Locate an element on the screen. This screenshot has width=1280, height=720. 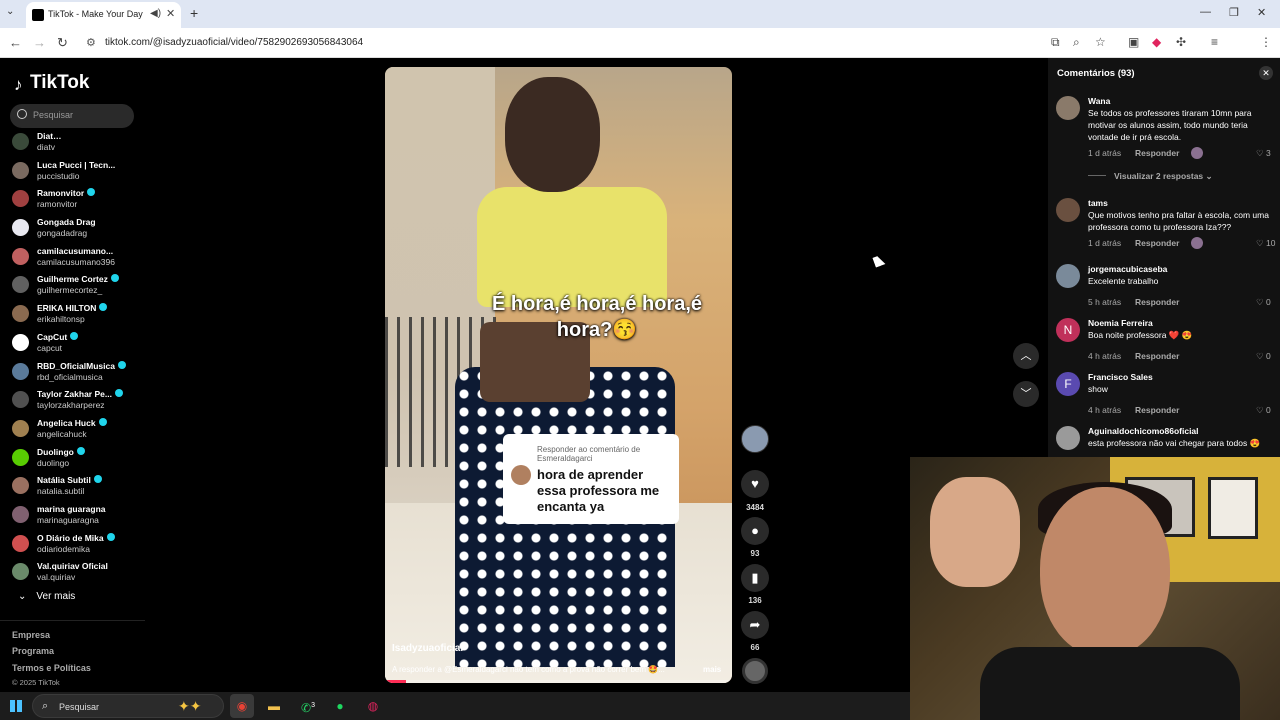
see-more-button: ⌄ Ver mais is located at coordinates (46, 596).